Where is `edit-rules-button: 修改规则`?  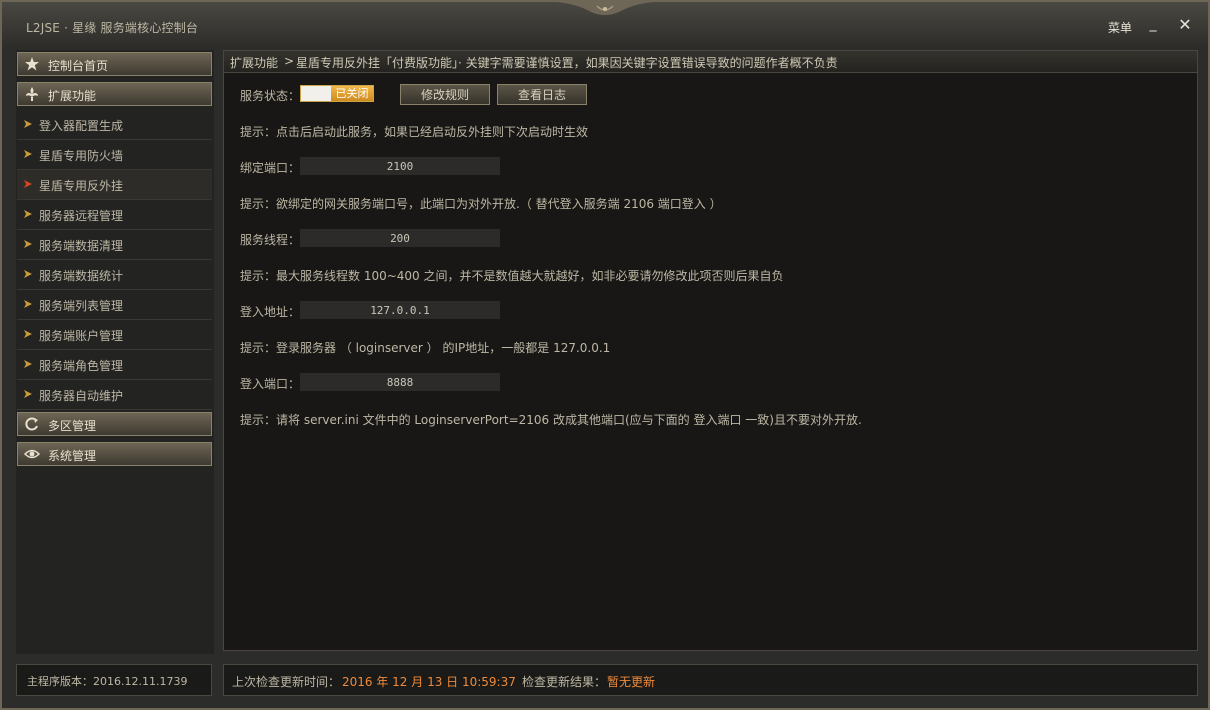
edit-rules-button: 修改规则 is located at coordinates (445, 94).